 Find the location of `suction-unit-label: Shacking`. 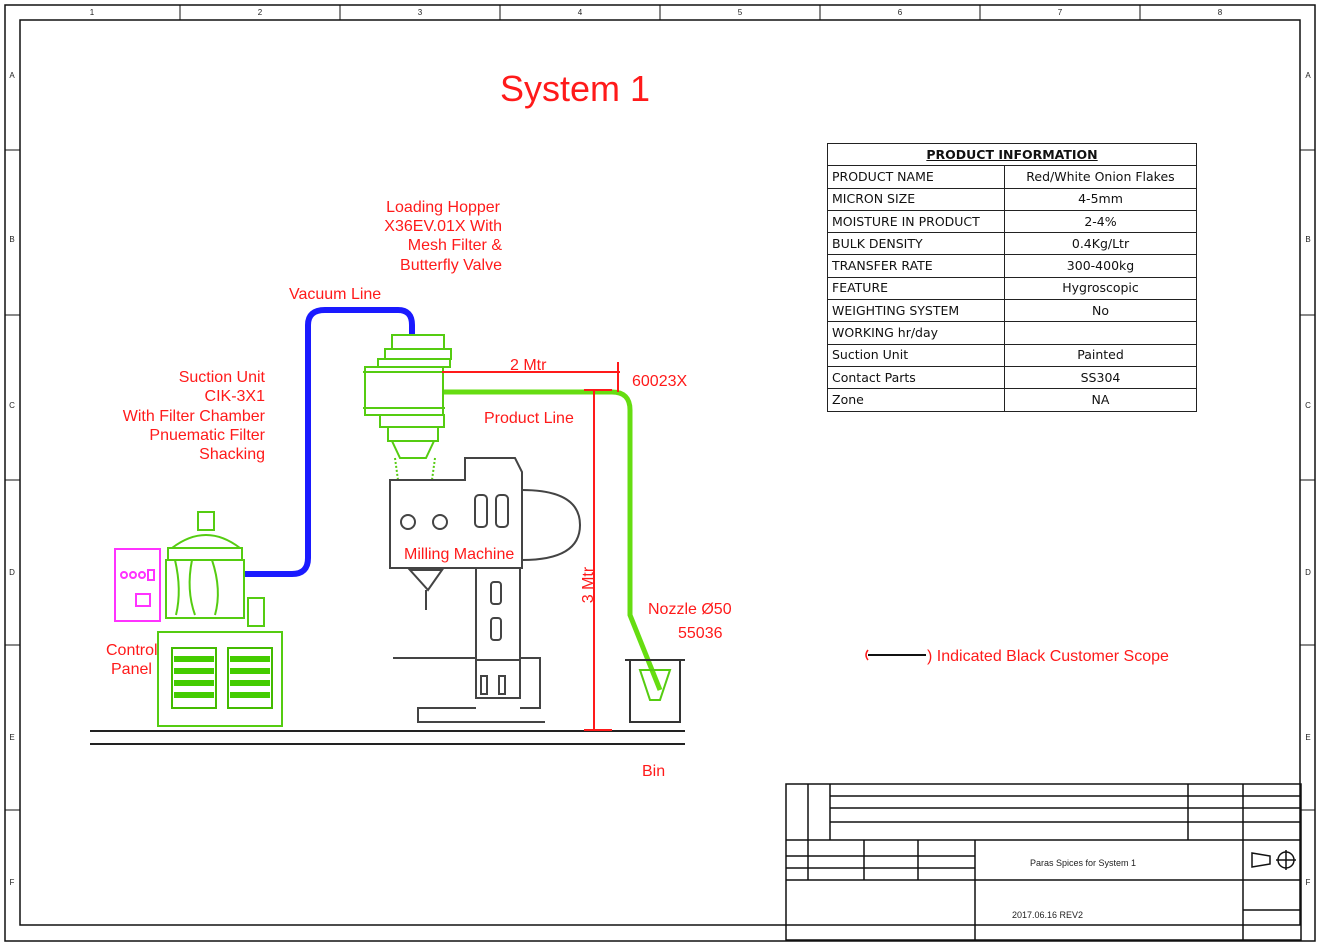

suction-unit-label: Shacking is located at coordinates (232, 454).